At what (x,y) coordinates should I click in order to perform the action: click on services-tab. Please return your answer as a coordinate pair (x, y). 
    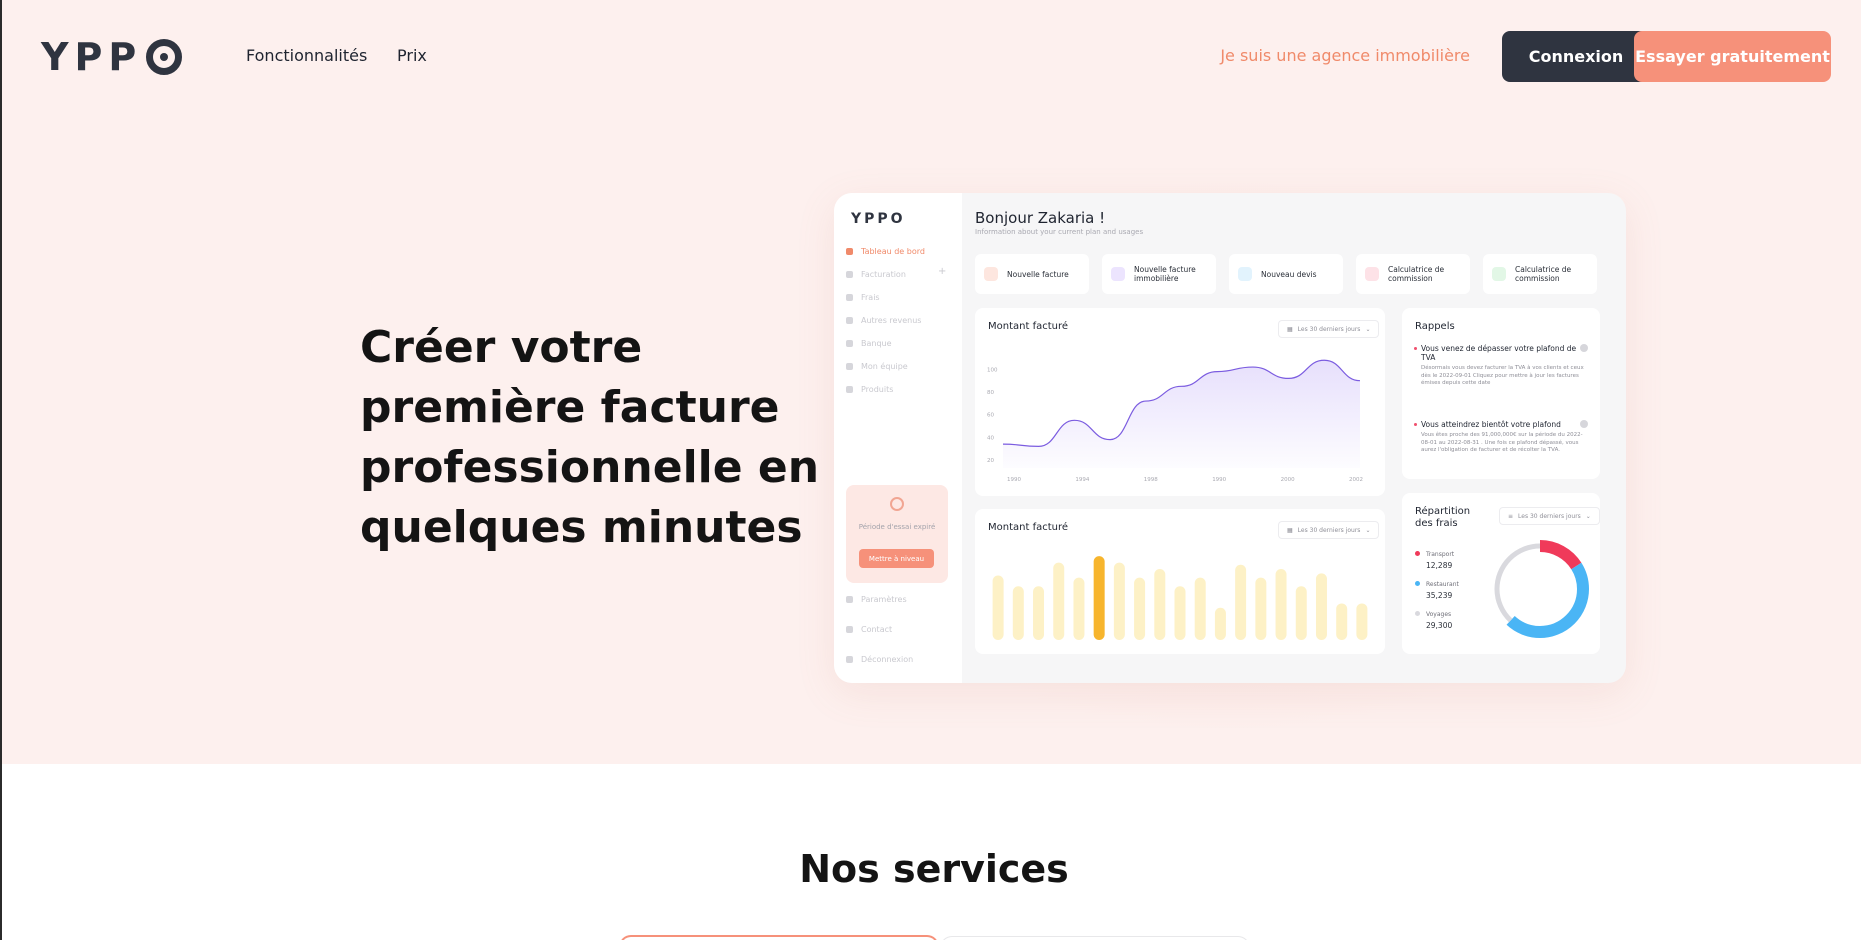
    Looking at the image, I should click on (1095, 938).